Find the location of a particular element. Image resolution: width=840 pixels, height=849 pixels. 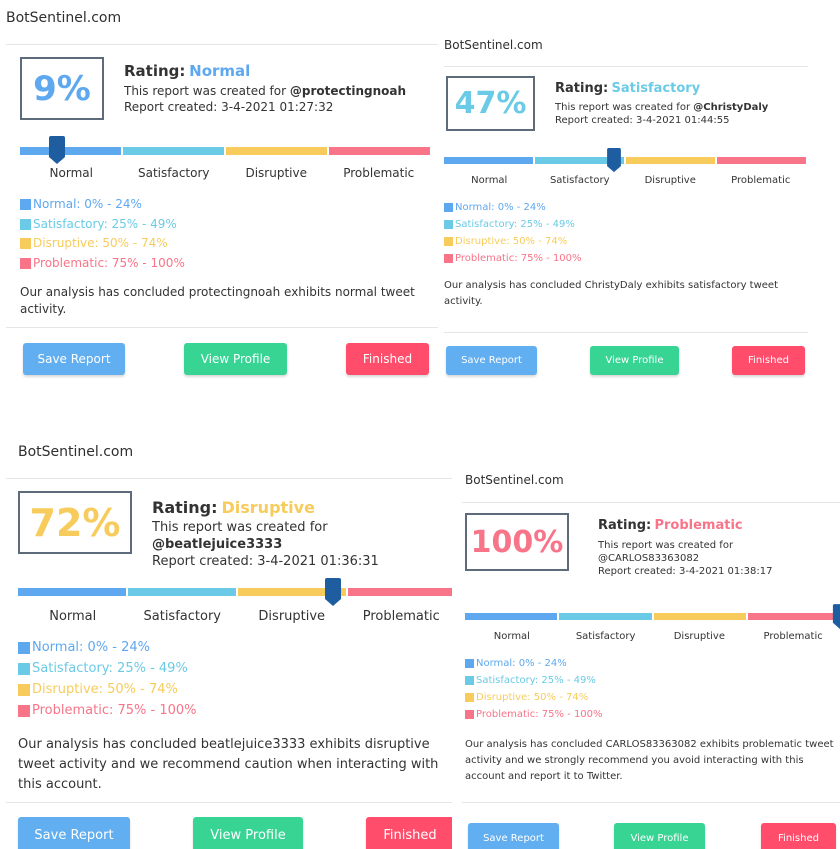

handle: @CARLOS83363082 is located at coordinates (649, 558).